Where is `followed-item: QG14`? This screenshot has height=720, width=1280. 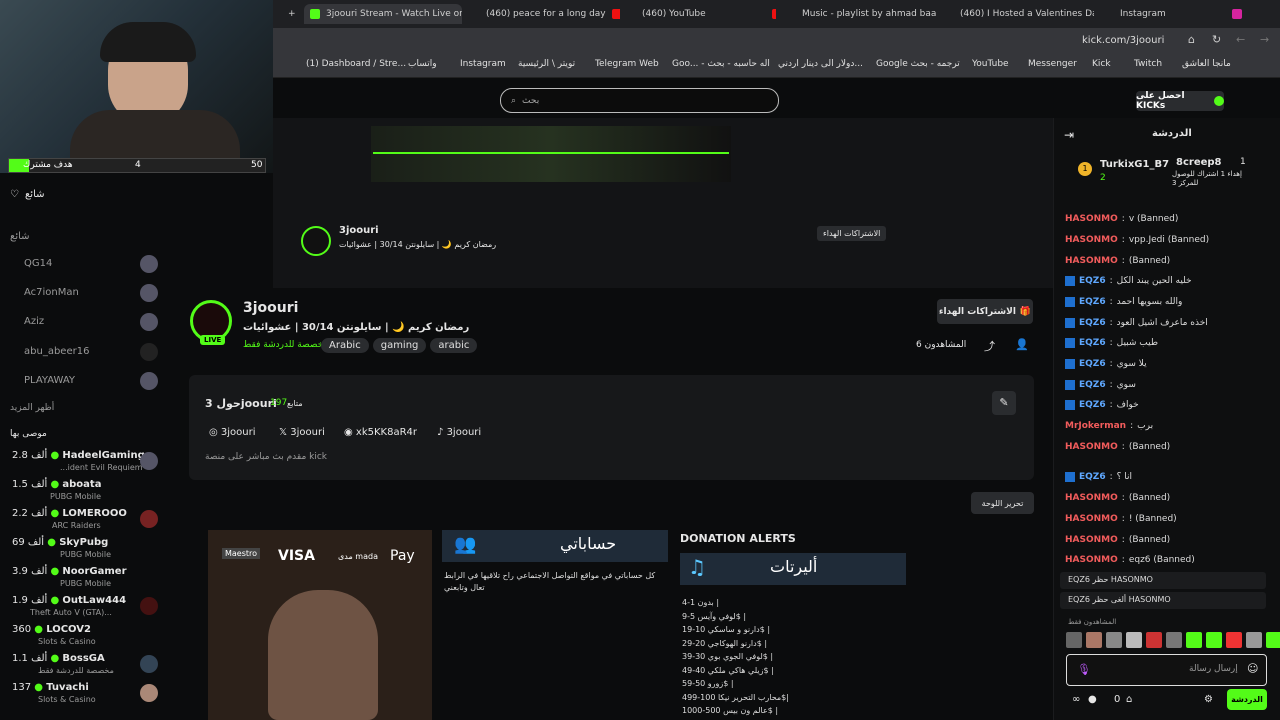
followed-item: QG14 is located at coordinates (38, 263).